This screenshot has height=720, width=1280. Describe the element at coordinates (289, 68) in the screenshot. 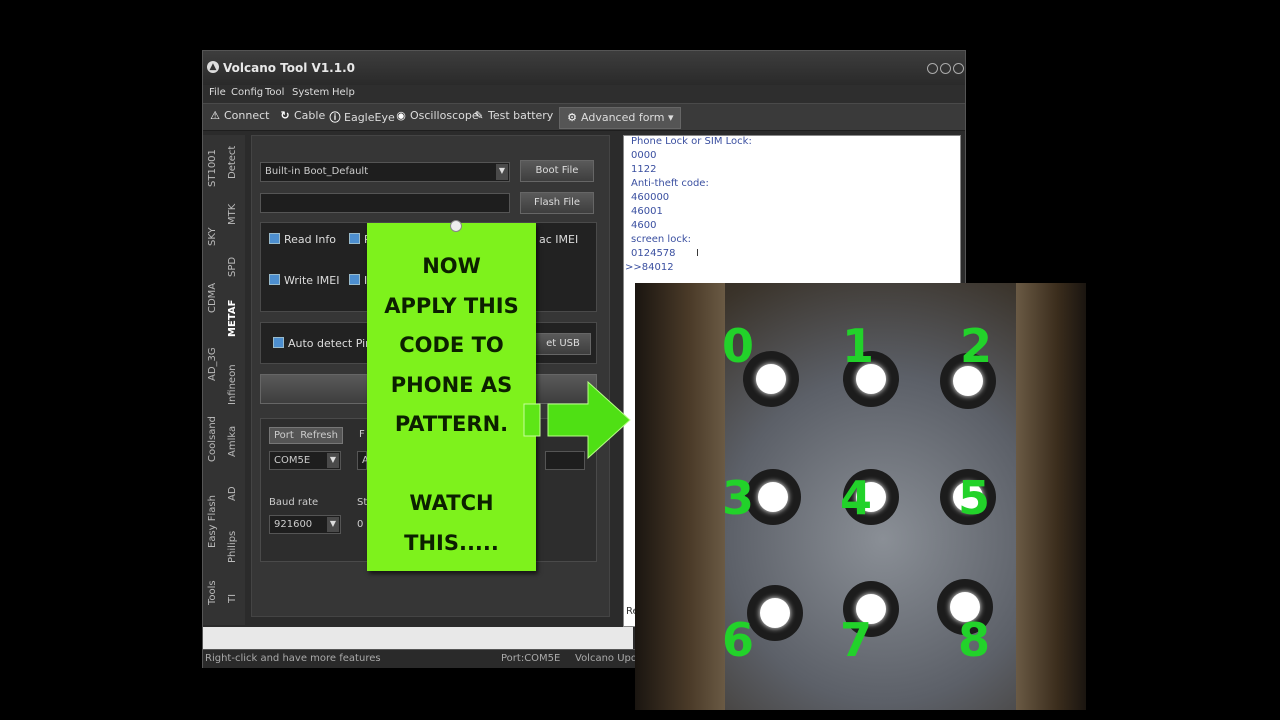

I see `window-title: Volcano Tool V1.1.0` at that location.